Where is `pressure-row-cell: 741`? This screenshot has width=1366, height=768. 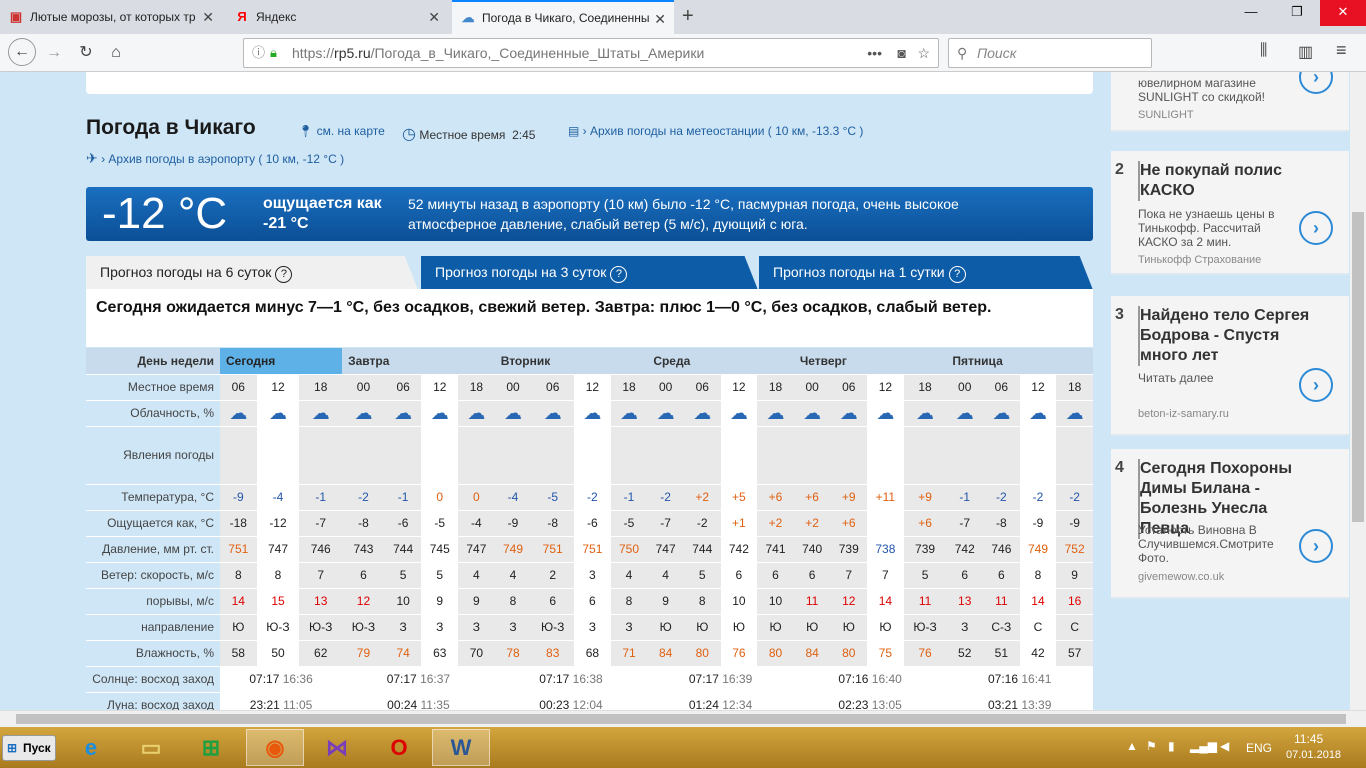
pressure-row-cell: 741 is located at coordinates (775, 549).